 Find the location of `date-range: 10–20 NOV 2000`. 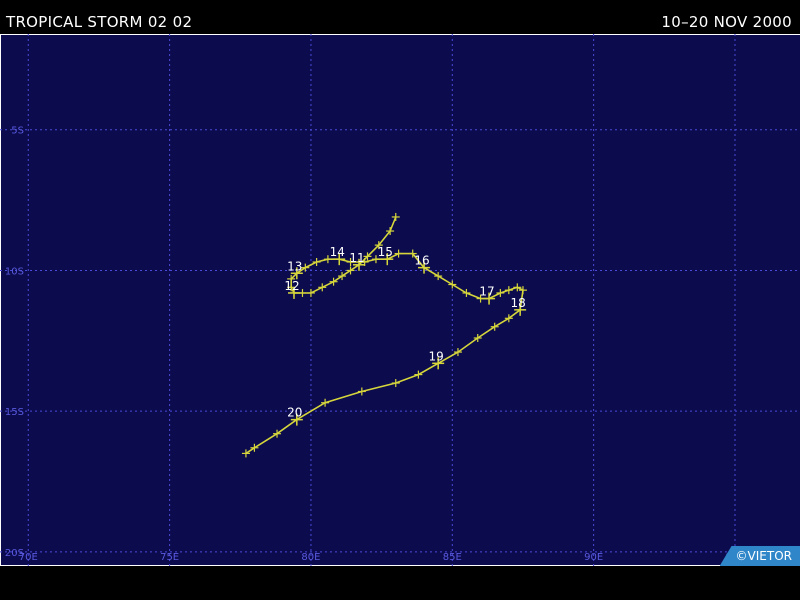

date-range: 10–20 NOV 2000 is located at coordinates (726, 22).